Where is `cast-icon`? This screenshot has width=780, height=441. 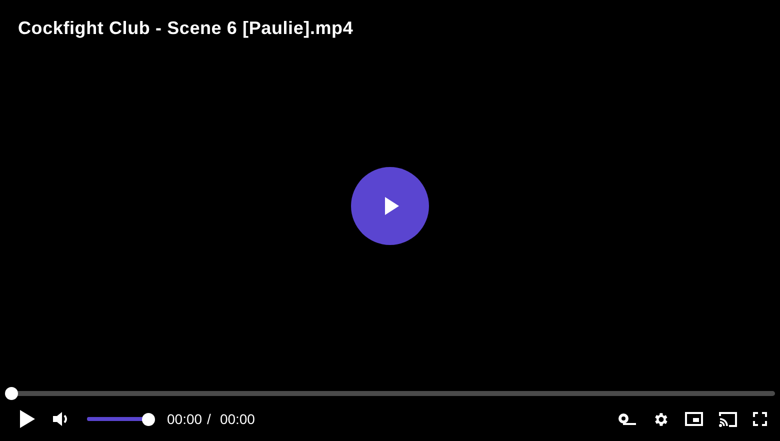
cast-icon is located at coordinates (728, 419).